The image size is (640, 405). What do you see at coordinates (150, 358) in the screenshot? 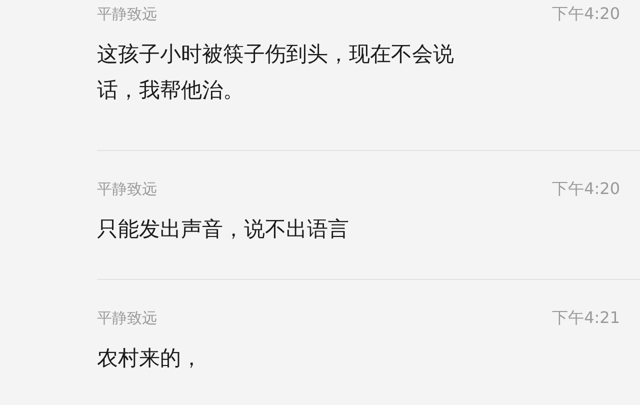
I see `message-text: 农村来的，` at bounding box center [150, 358].